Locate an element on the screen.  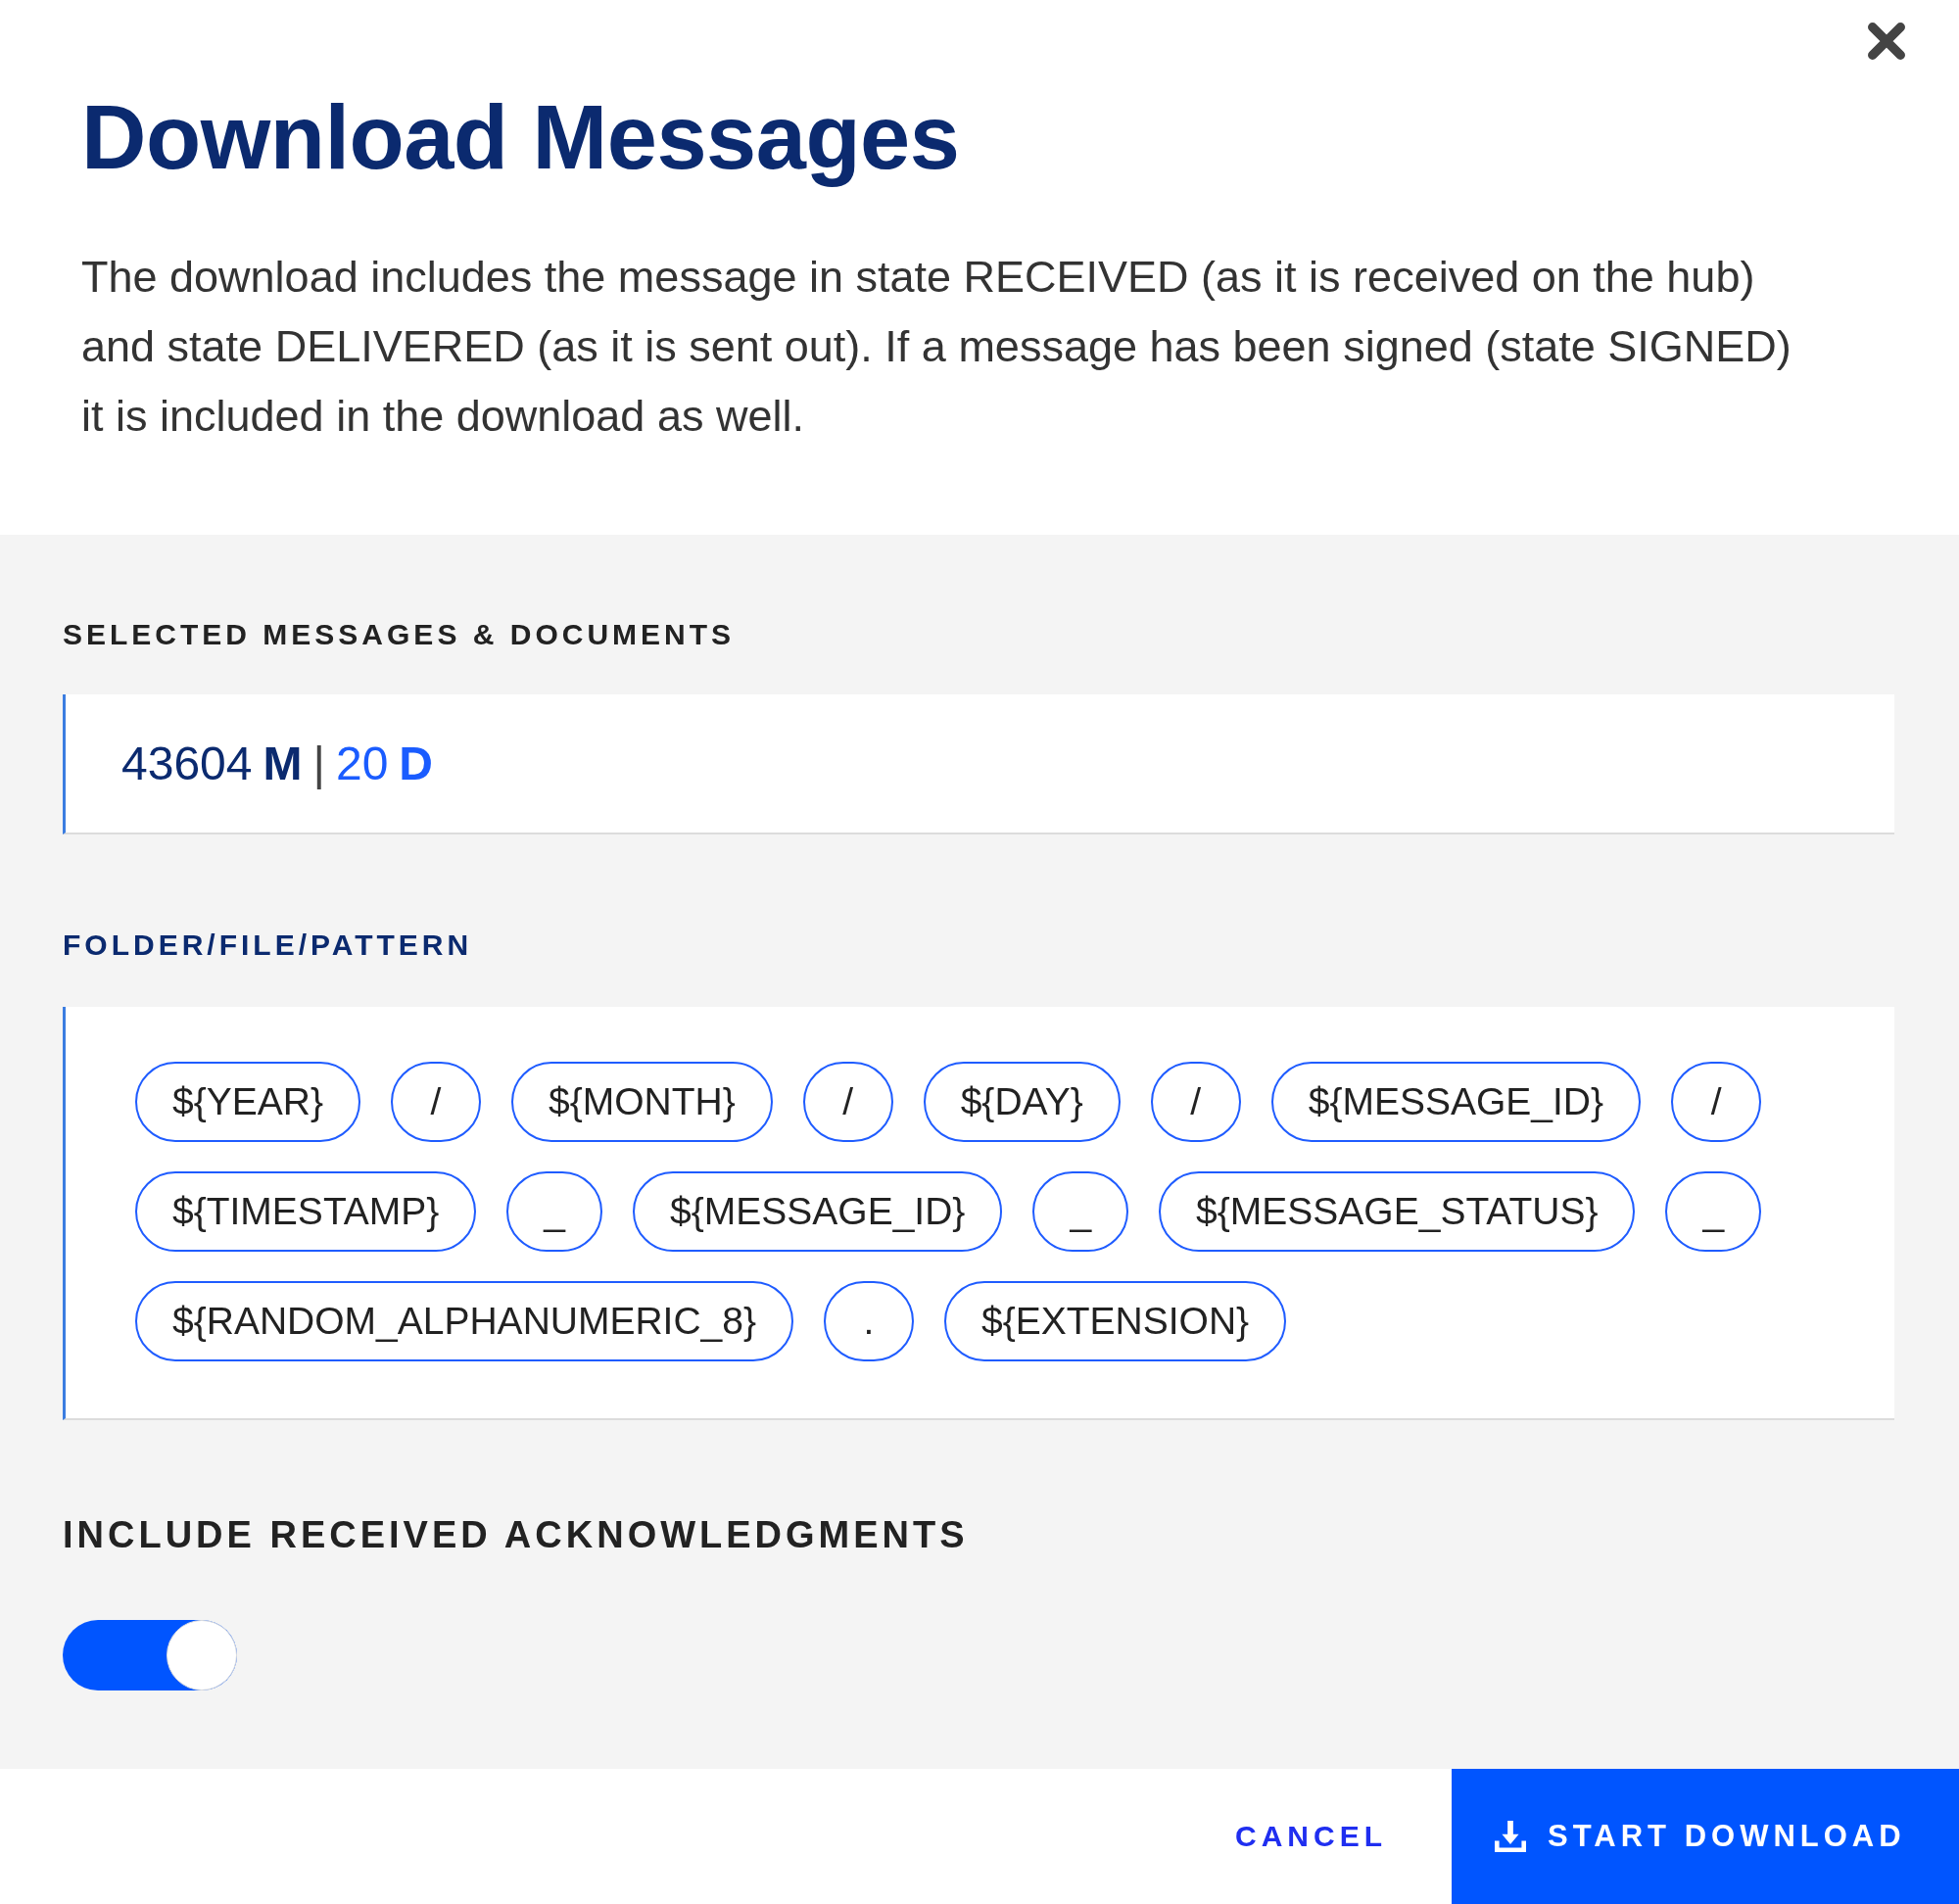
pattern-token: . is located at coordinates (869, 1321).